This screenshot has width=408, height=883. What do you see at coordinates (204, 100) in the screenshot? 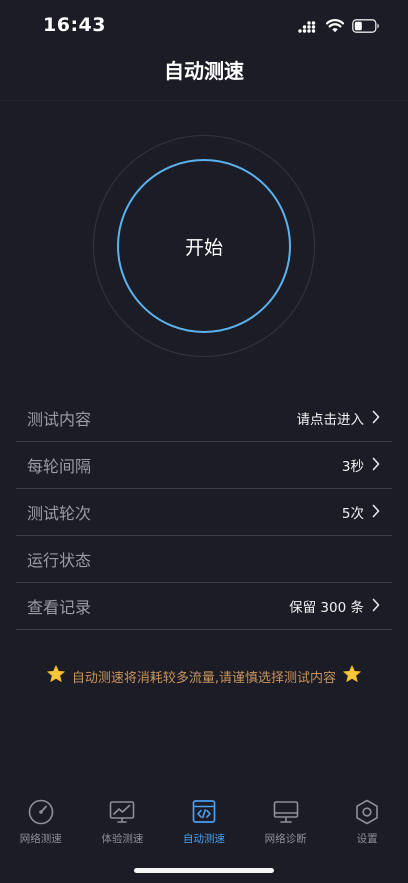
I see `header-divider` at bounding box center [204, 100].